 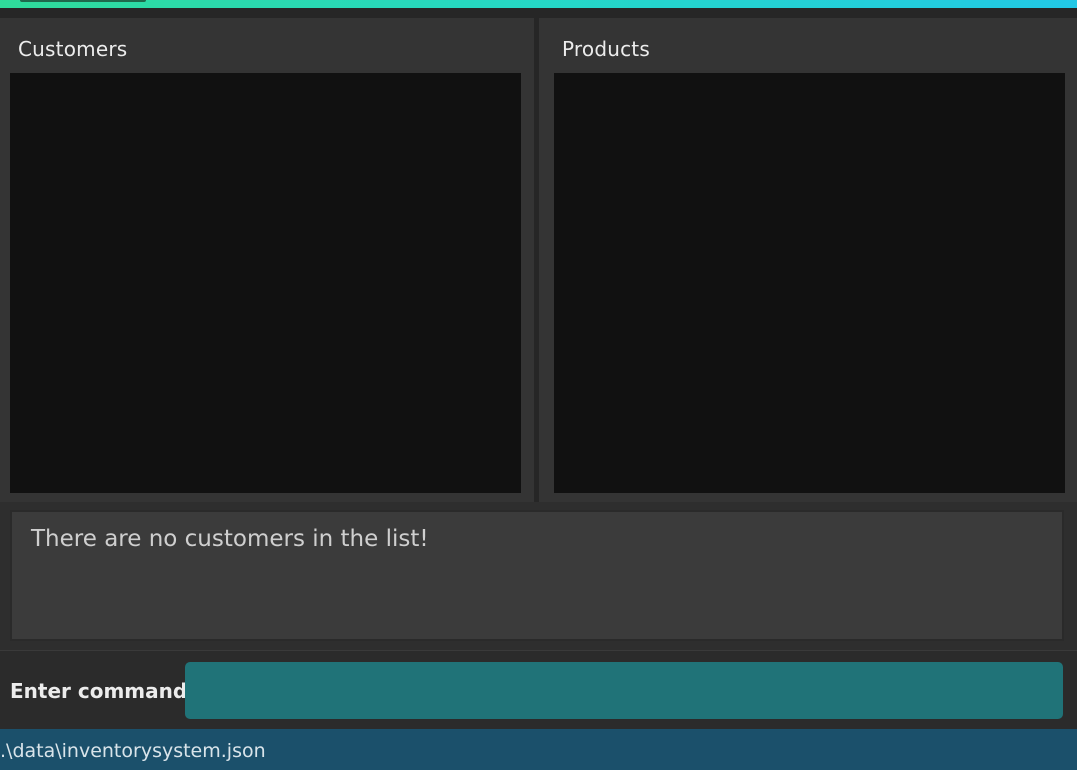 What do you see at coordinates (624, 690) in the screenshot?
I see `command-input` at bounding box center [624, 690].